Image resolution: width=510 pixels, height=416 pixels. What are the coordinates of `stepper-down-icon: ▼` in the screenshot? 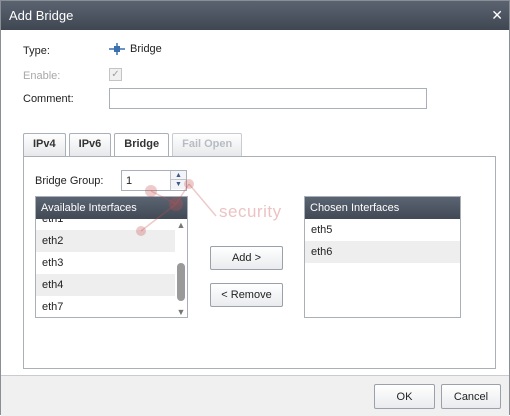 It's located at (178, 184).